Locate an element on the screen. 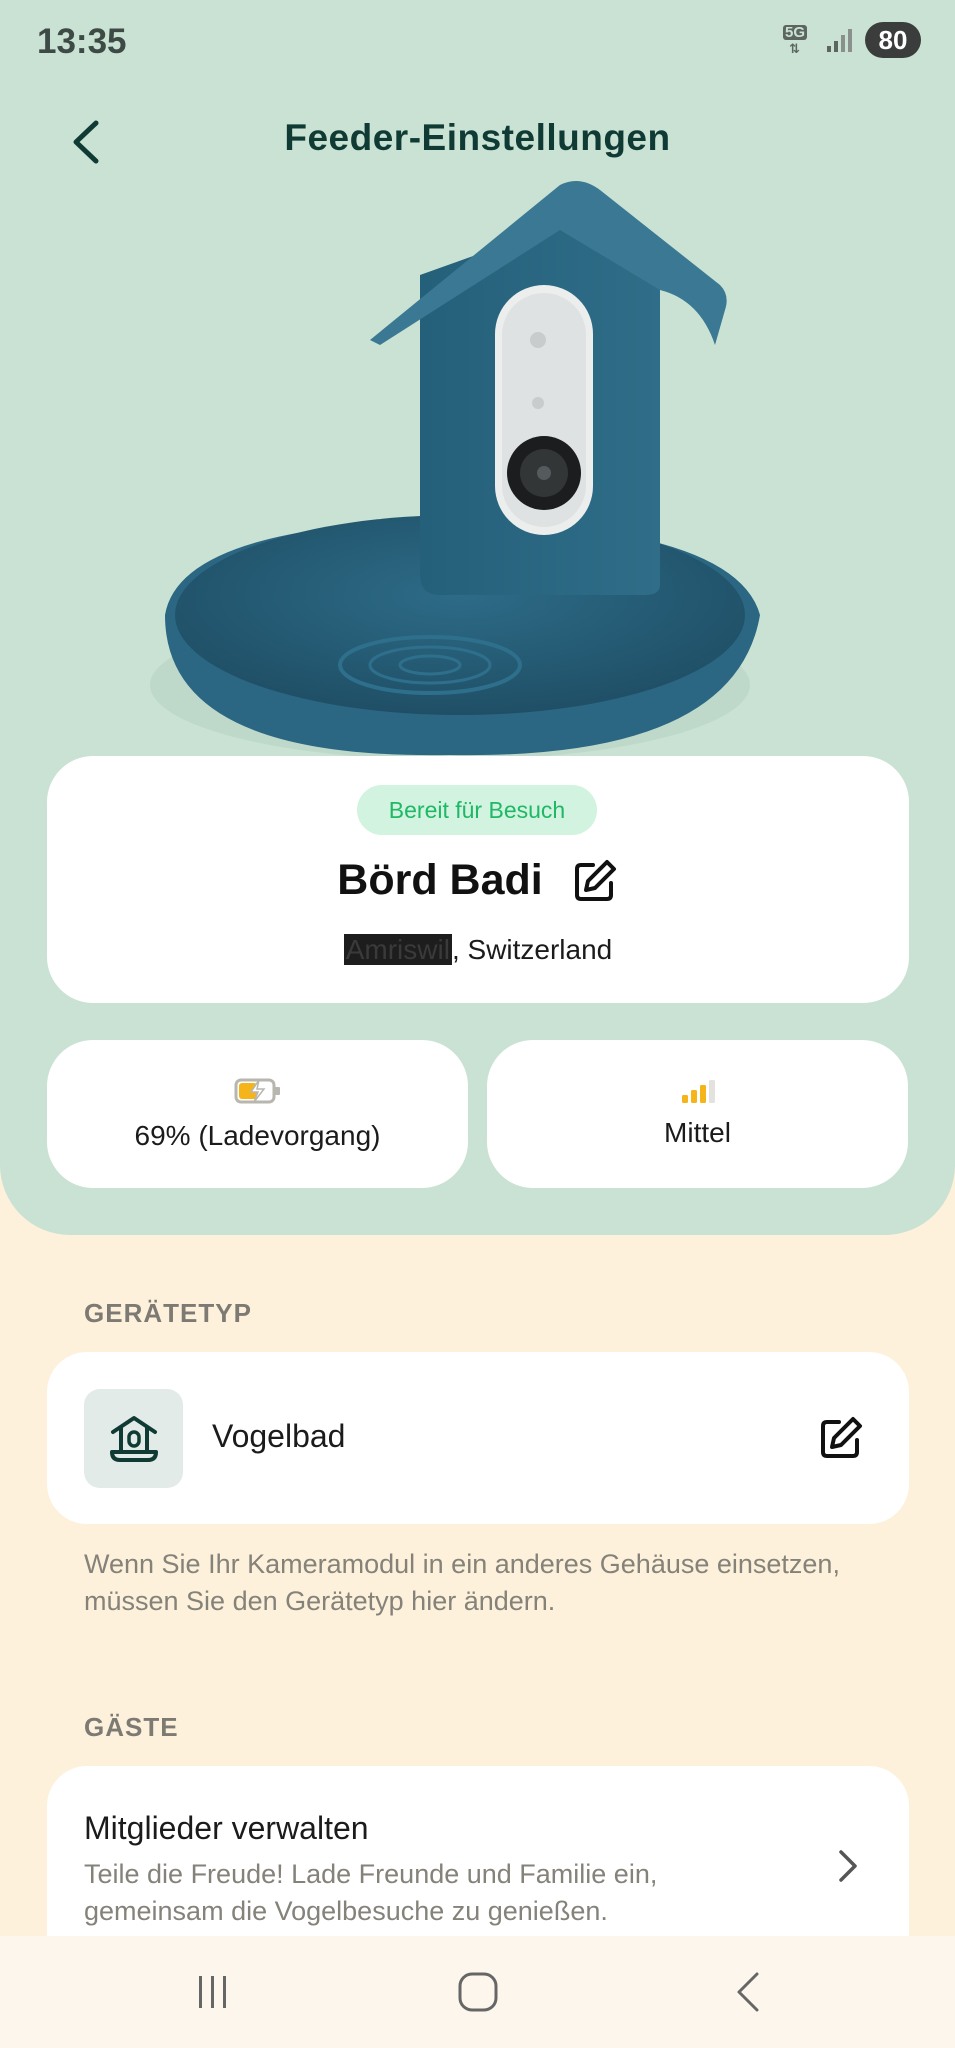 The height and width of the screenshot is (2048, 955). edit-device-type-button is located at coordinates (841, 1438).